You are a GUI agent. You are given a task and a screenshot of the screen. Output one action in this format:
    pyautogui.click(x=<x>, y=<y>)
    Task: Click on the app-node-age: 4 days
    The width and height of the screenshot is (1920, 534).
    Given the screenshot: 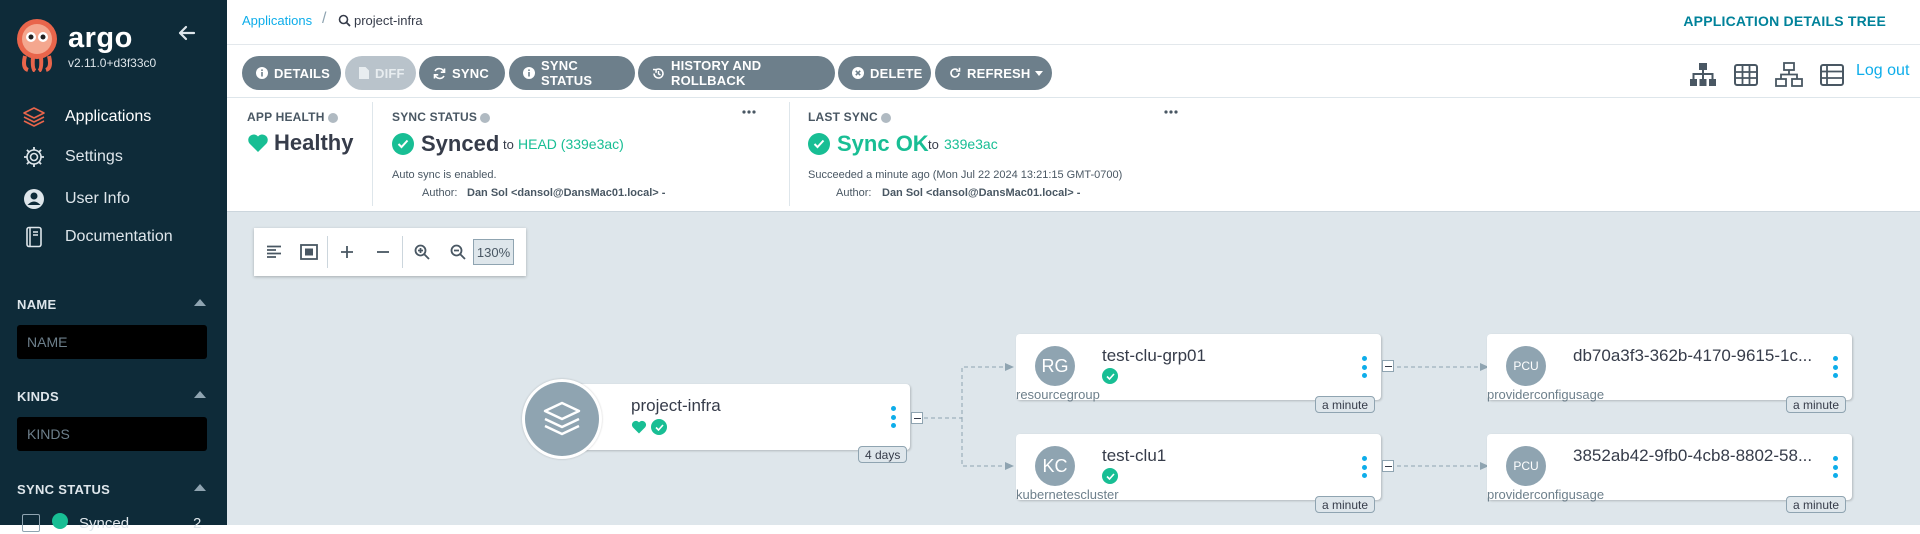 What is the action you would take?
    pyautogui.click(x=883, y=454)
    